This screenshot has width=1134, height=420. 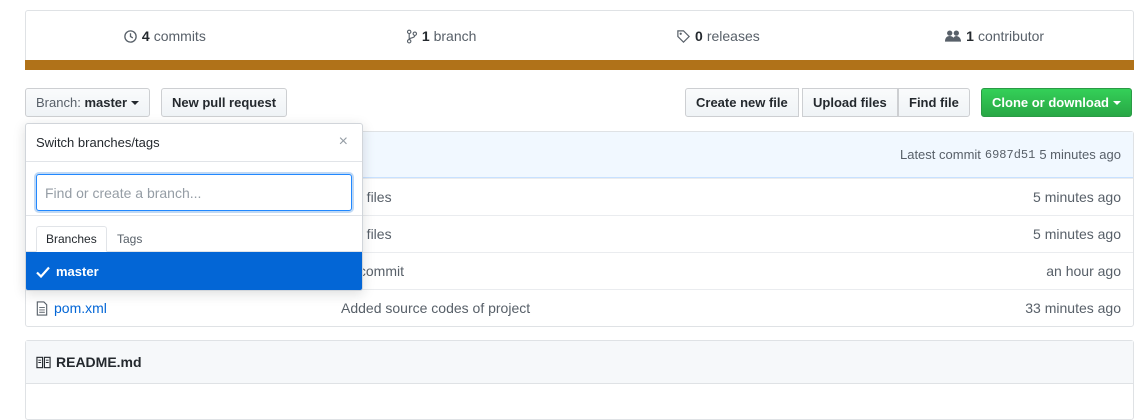 I want to click on releases-count: 0, so click(x=699, y=36).